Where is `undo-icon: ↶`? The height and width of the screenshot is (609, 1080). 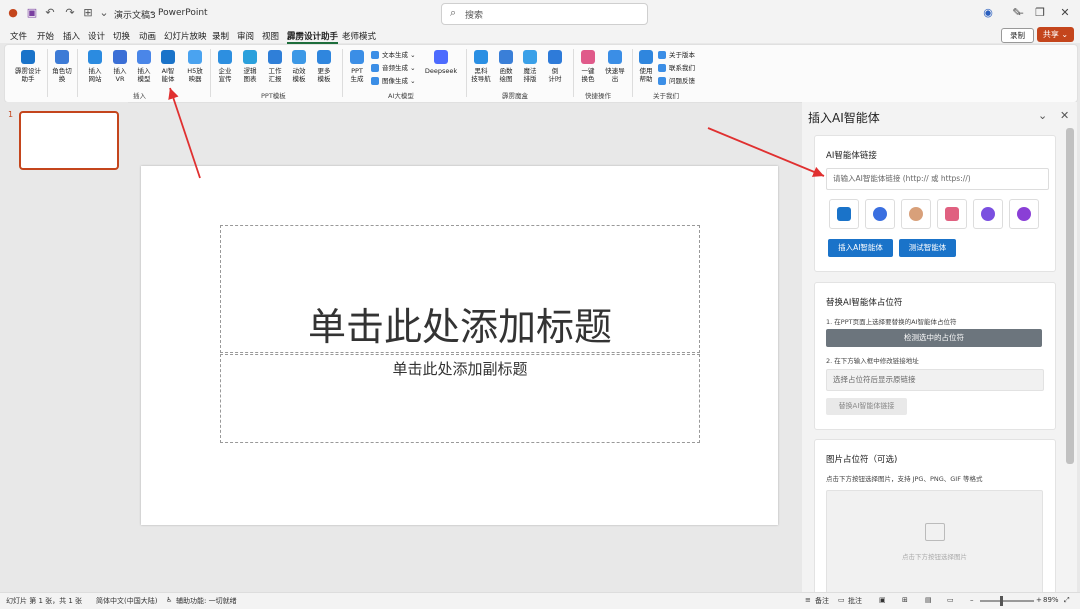 undo-icon: ↶ is located at coordinates (50, 13).